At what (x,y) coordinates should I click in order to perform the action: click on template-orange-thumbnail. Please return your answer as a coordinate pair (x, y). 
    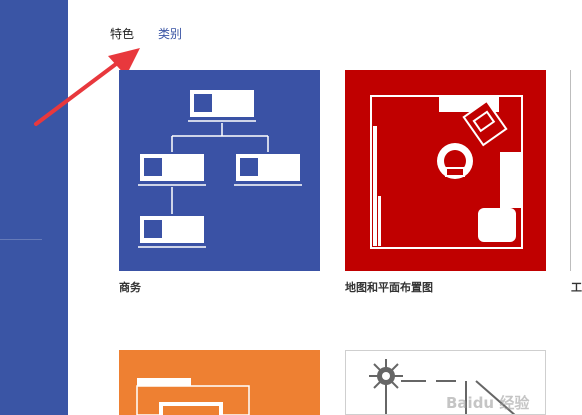
    Looking at the image, I should click on (219, 382).